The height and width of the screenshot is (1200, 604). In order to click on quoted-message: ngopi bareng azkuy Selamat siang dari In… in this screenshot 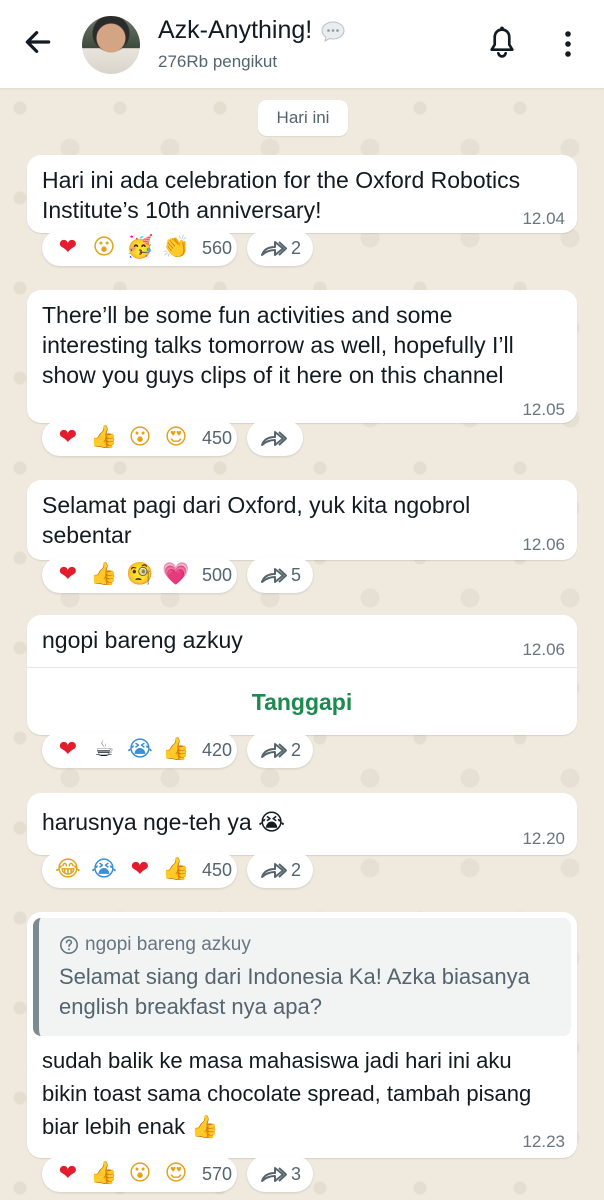, I will do `click(302, 977)`.